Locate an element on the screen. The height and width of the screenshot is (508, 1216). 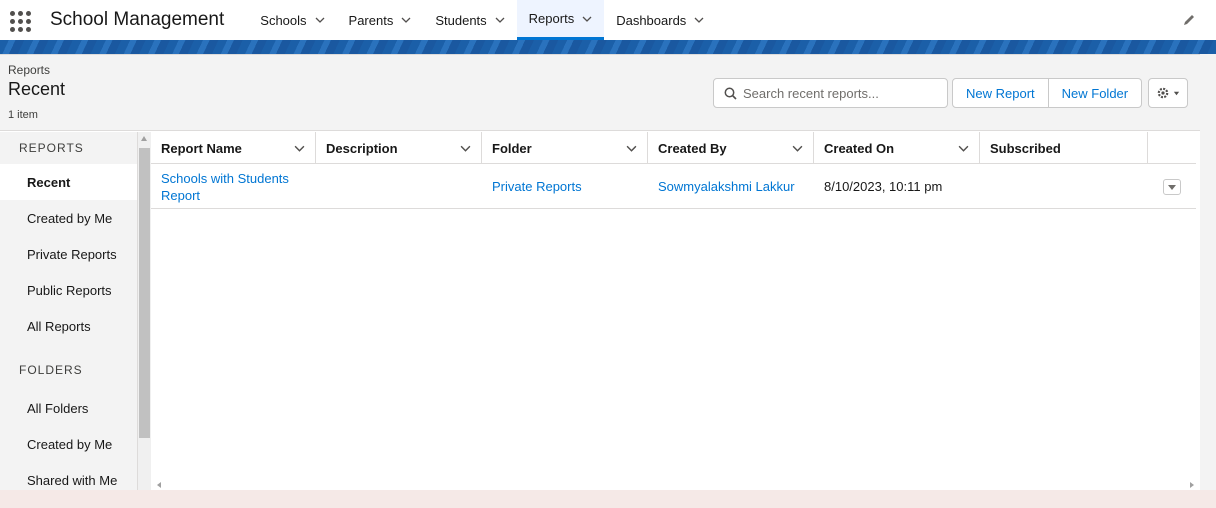
nav-tab-schools: Schools is located at coordinates (292, 20).